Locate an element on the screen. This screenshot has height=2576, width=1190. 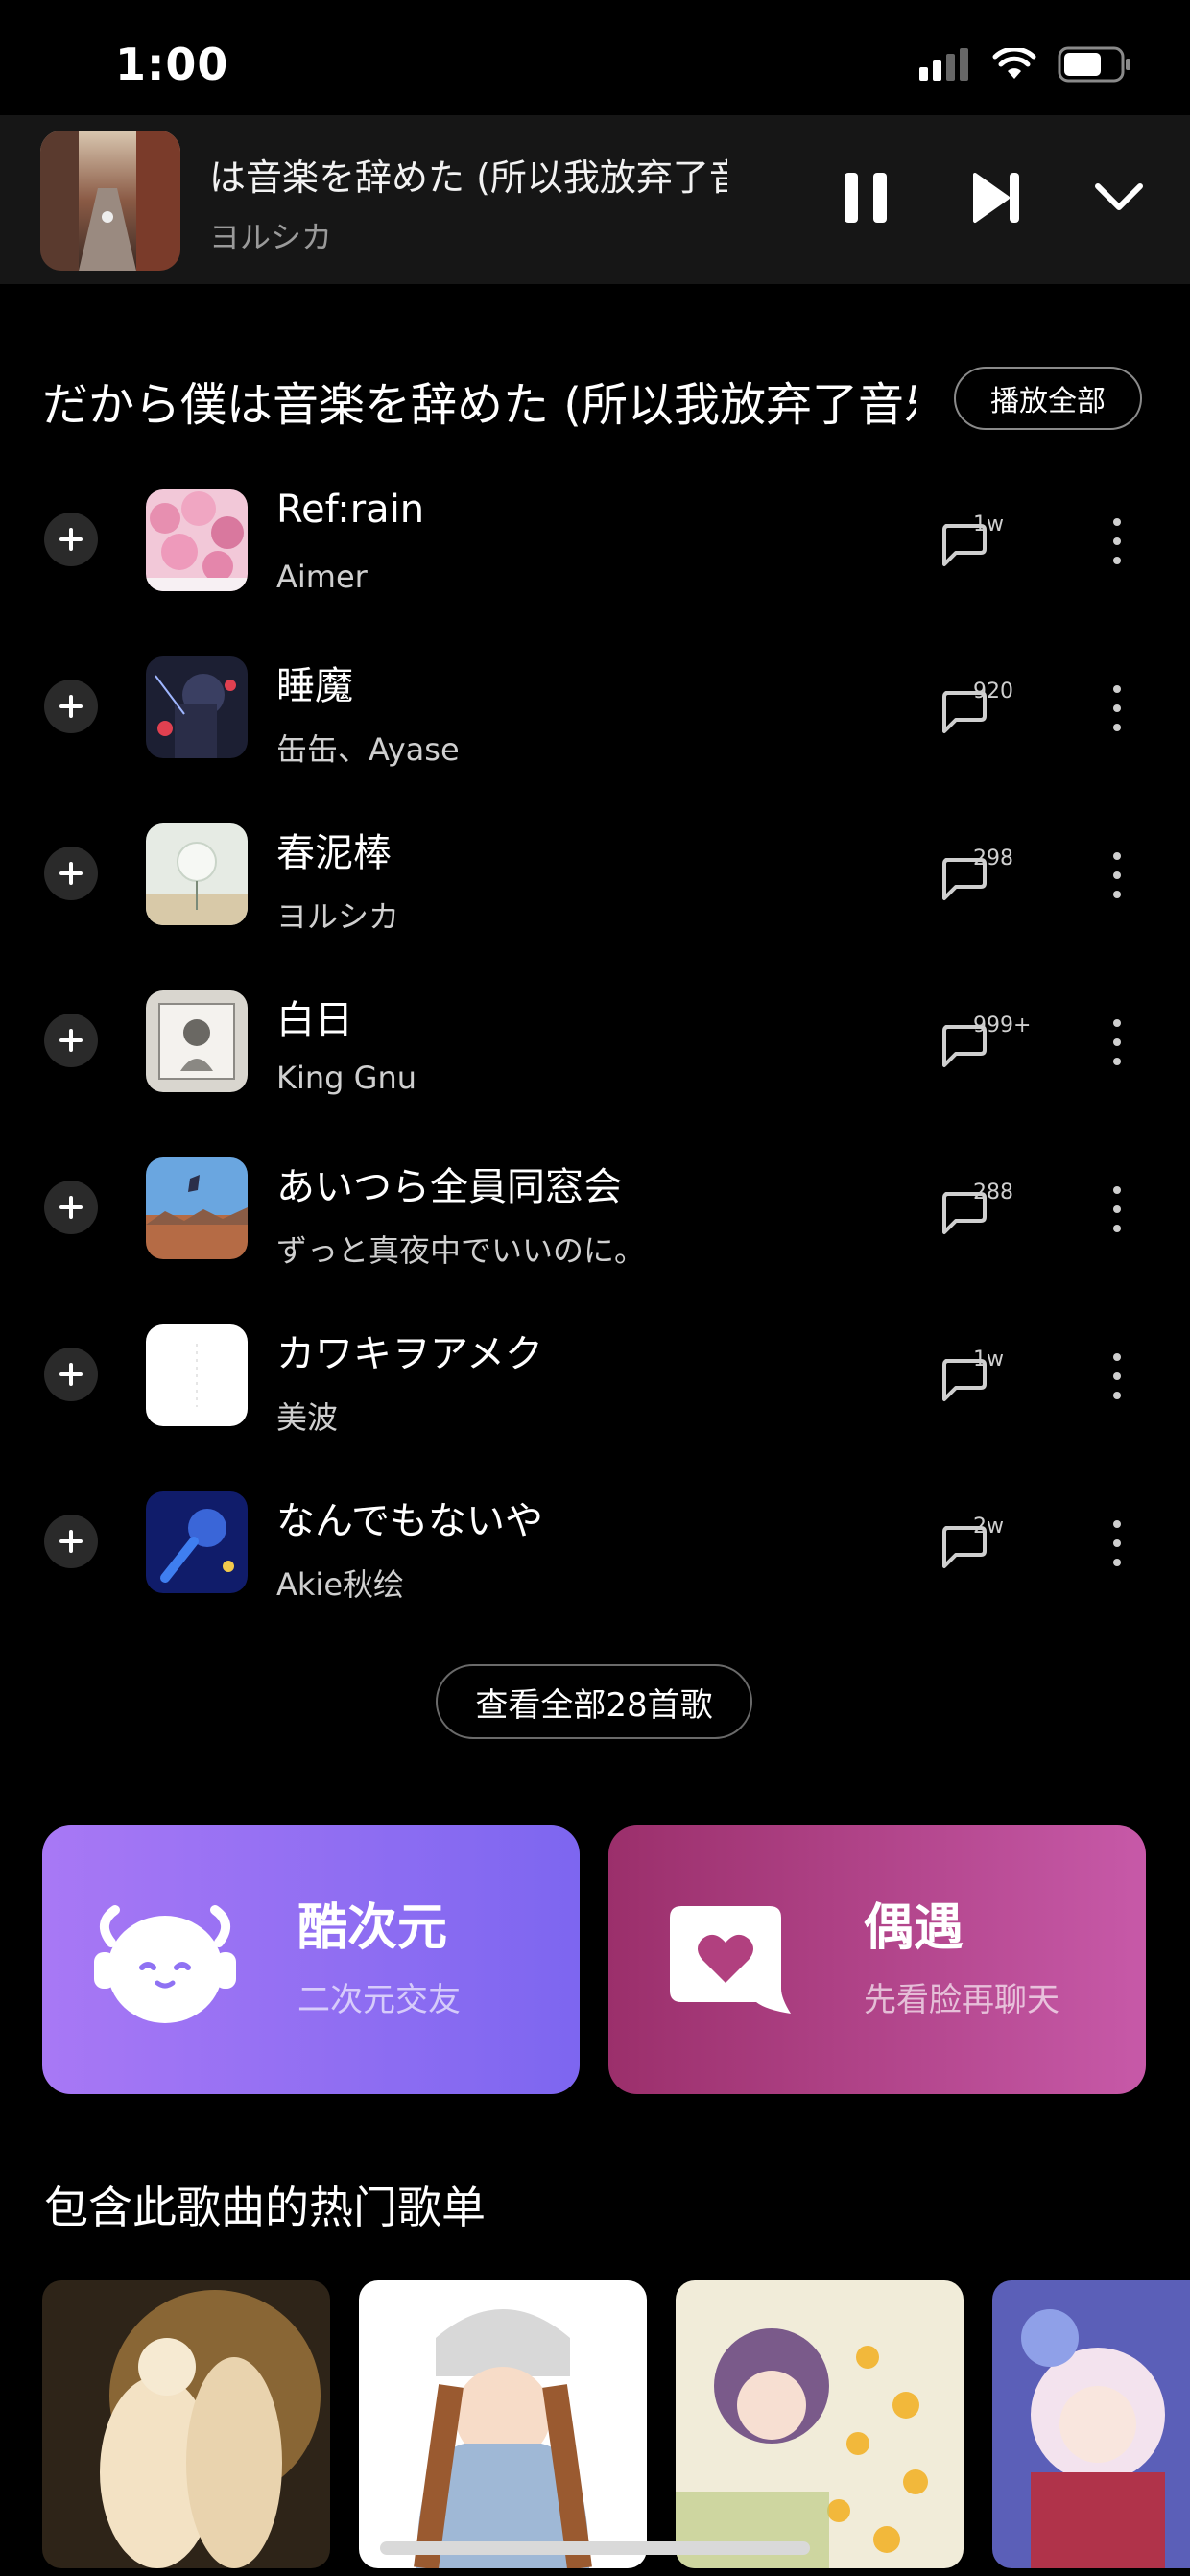
promo-subtitle: 二次元交友 is located at coordinates (379, 2000).